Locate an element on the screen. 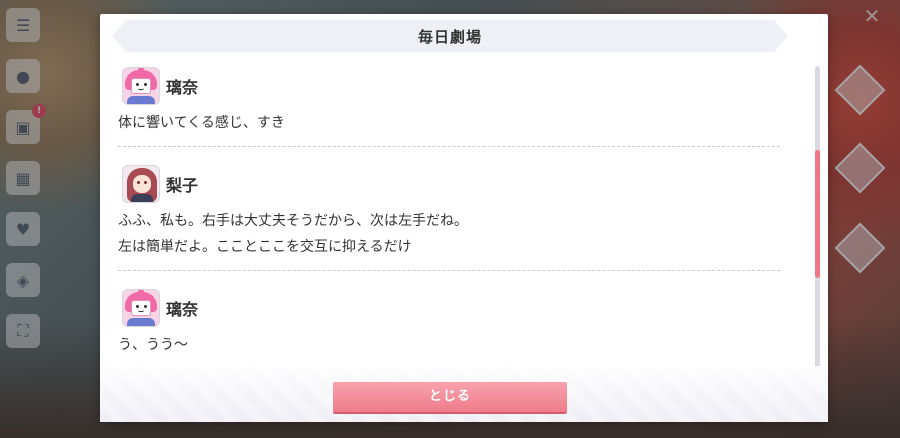 The width and height of the screenshot is (900, 438). message-header: 梨子 is located at coordinates (449, 184).